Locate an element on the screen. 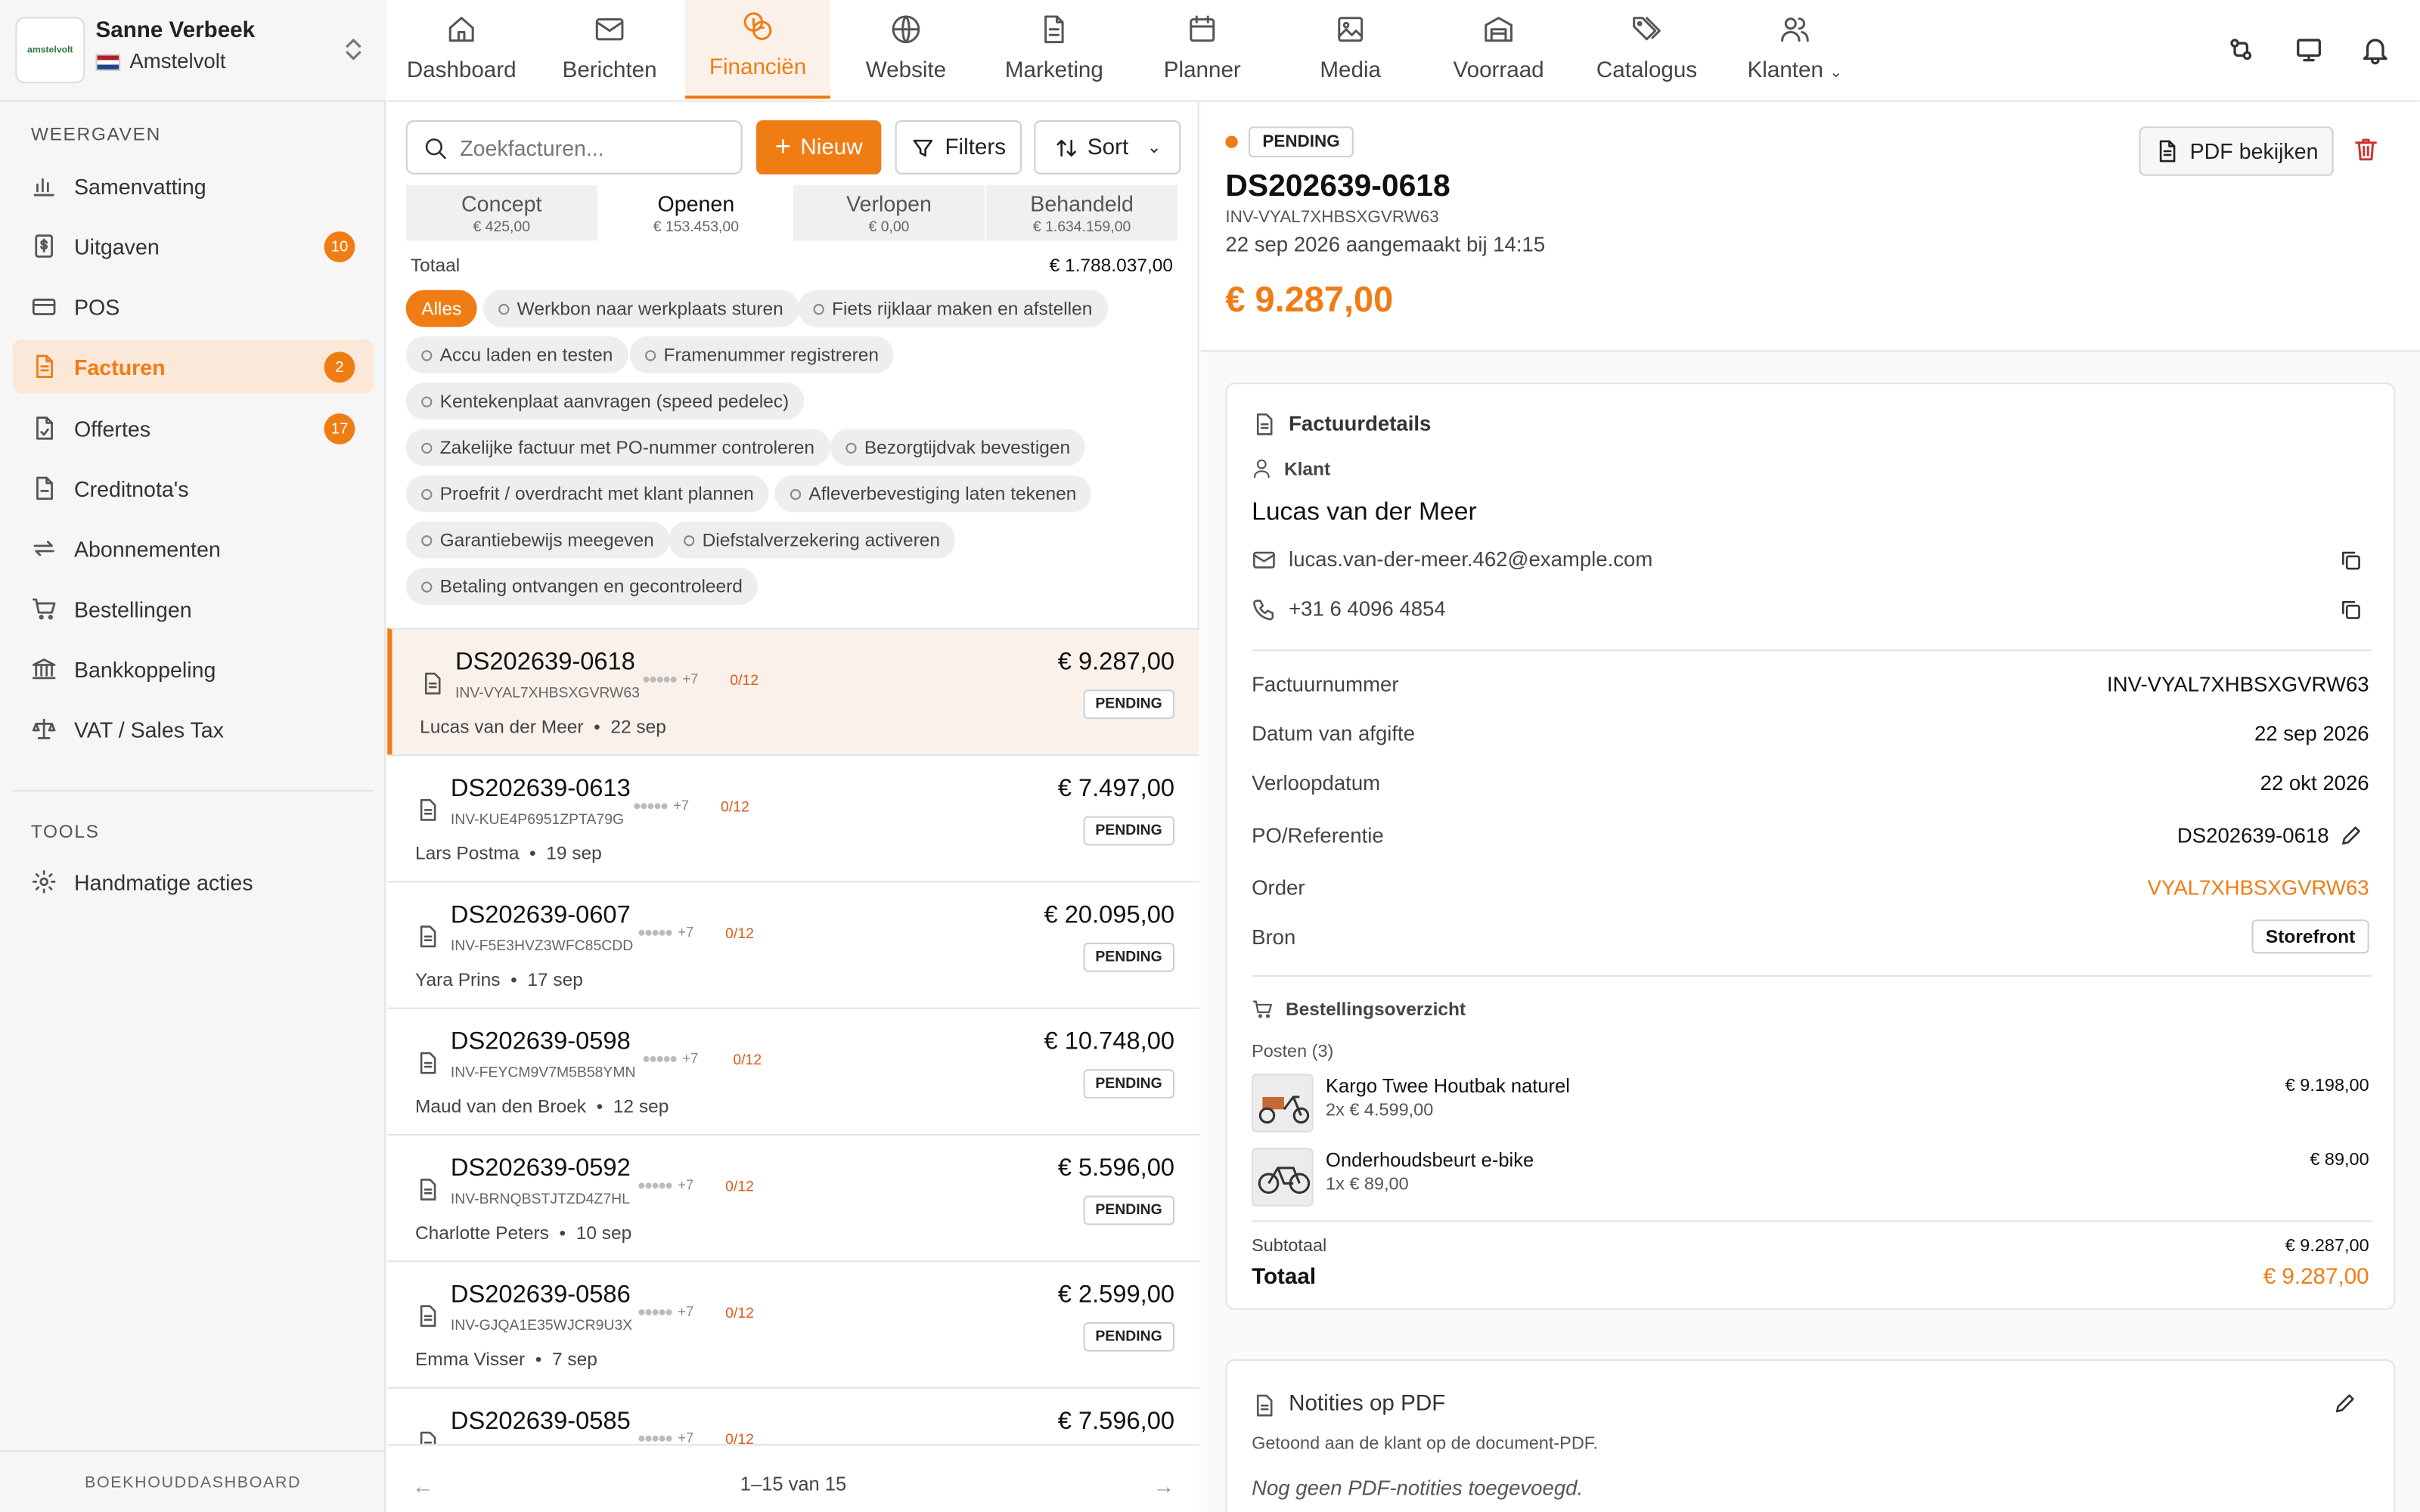 The width and height of the screenshot is (2420, 1512). chevron-up-down-icon is located at coordinates (354, 50).